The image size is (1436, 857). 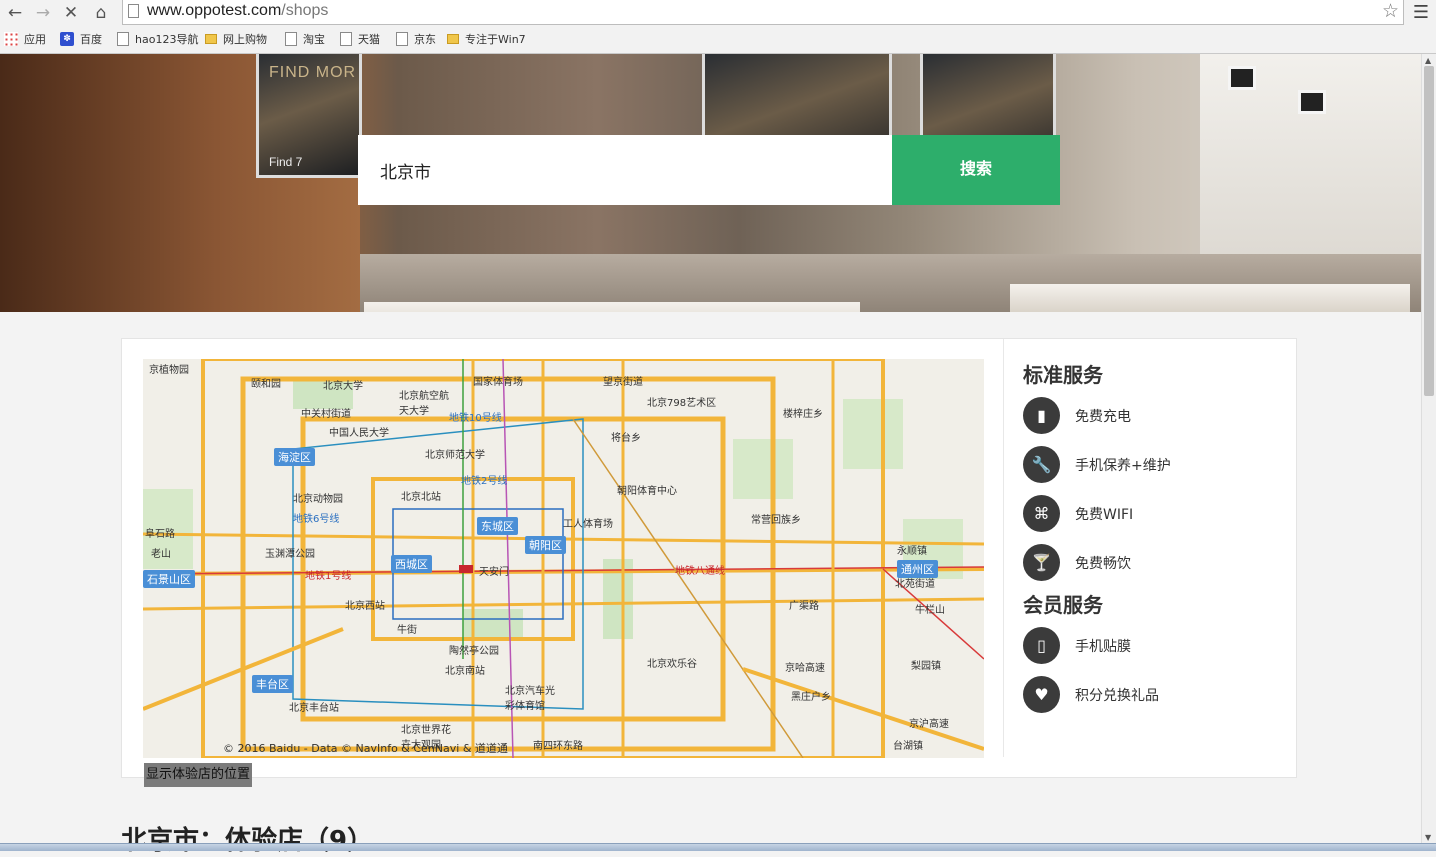 What do you see at coordinates (588, 524) in the screenshot?
I see `map-place-label: 工人体育场` at bounding box center [588, 524].